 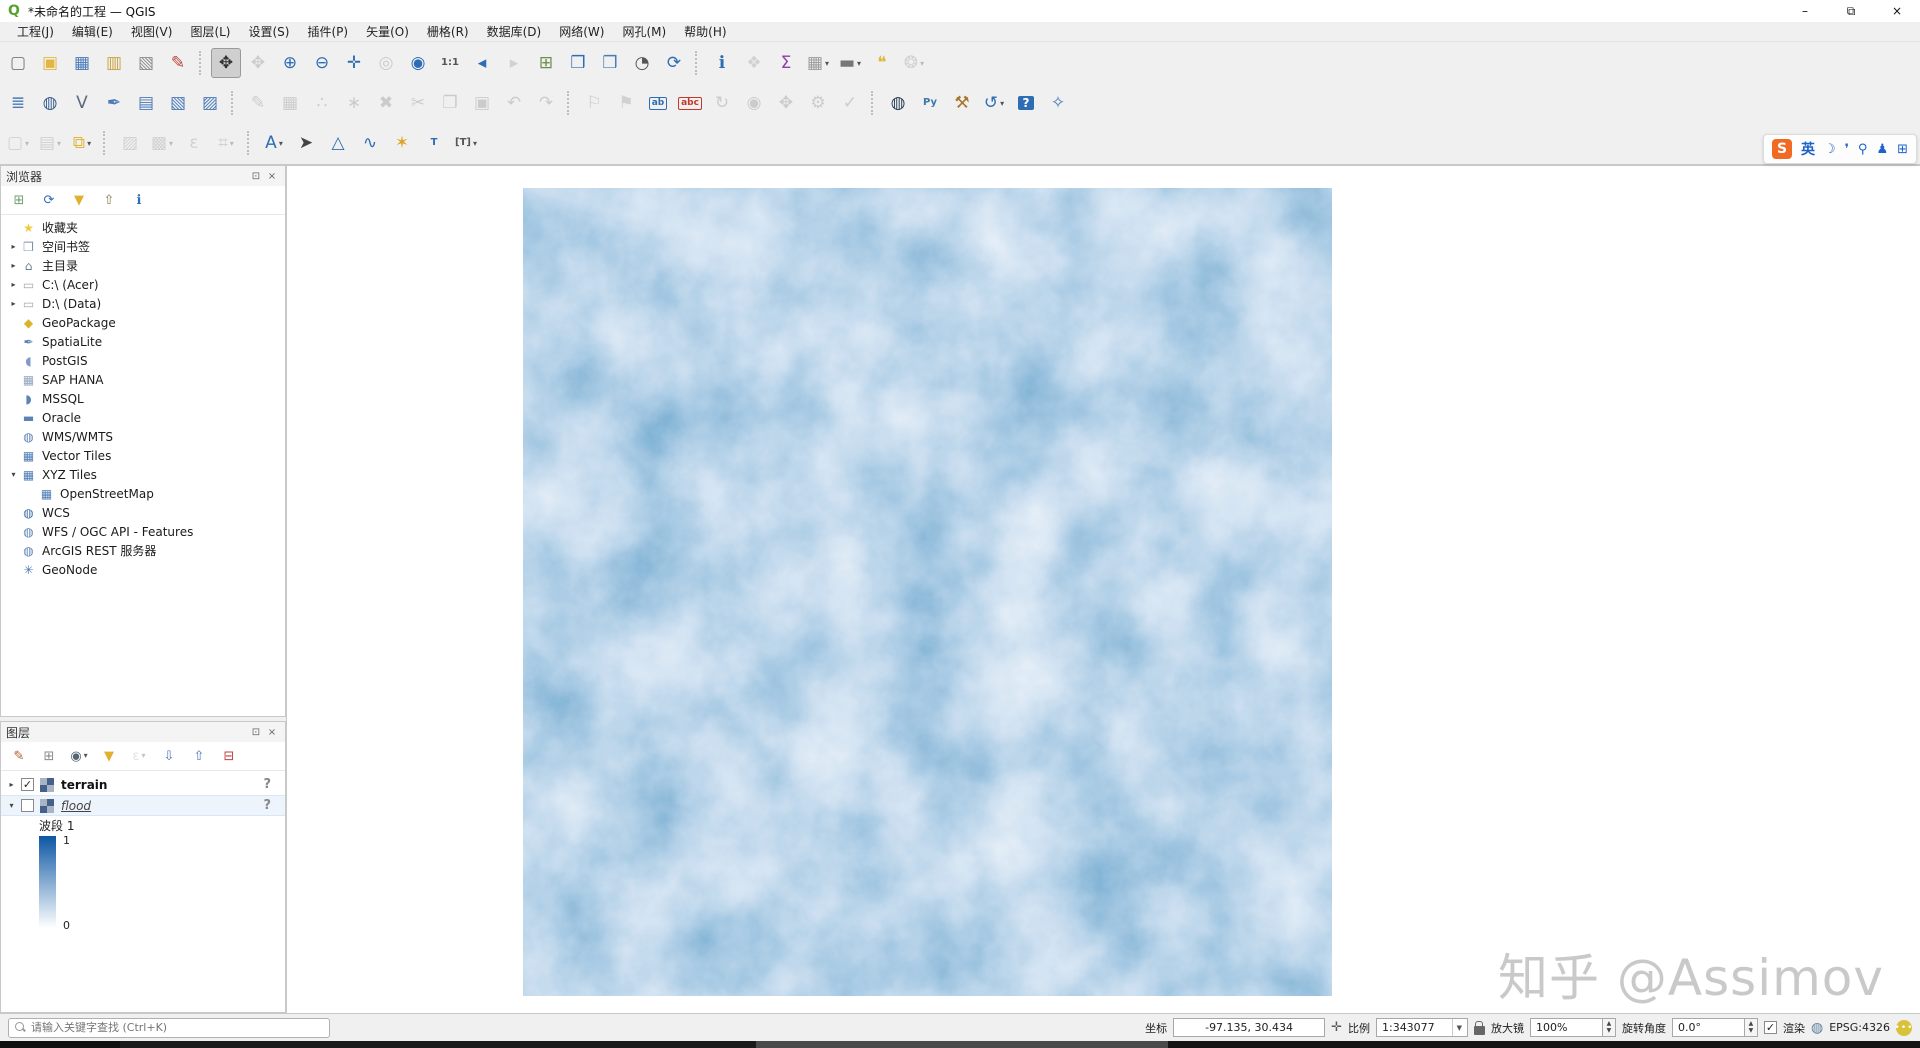 What do you see at coordinates (114, 63) in the screenshot?
I see `new-print-layout-button: ▥` at bounding box center [114, 63].